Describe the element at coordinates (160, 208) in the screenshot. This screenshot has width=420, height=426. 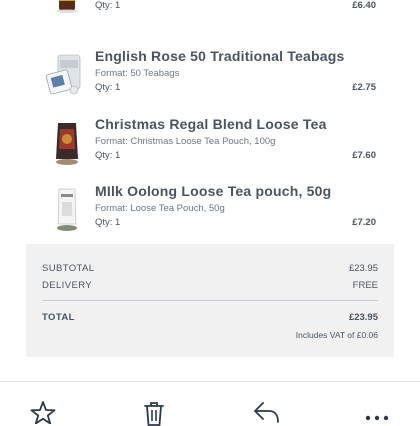
I see `item-format: Format: Loose Tea Pouch, 50g` at that location.